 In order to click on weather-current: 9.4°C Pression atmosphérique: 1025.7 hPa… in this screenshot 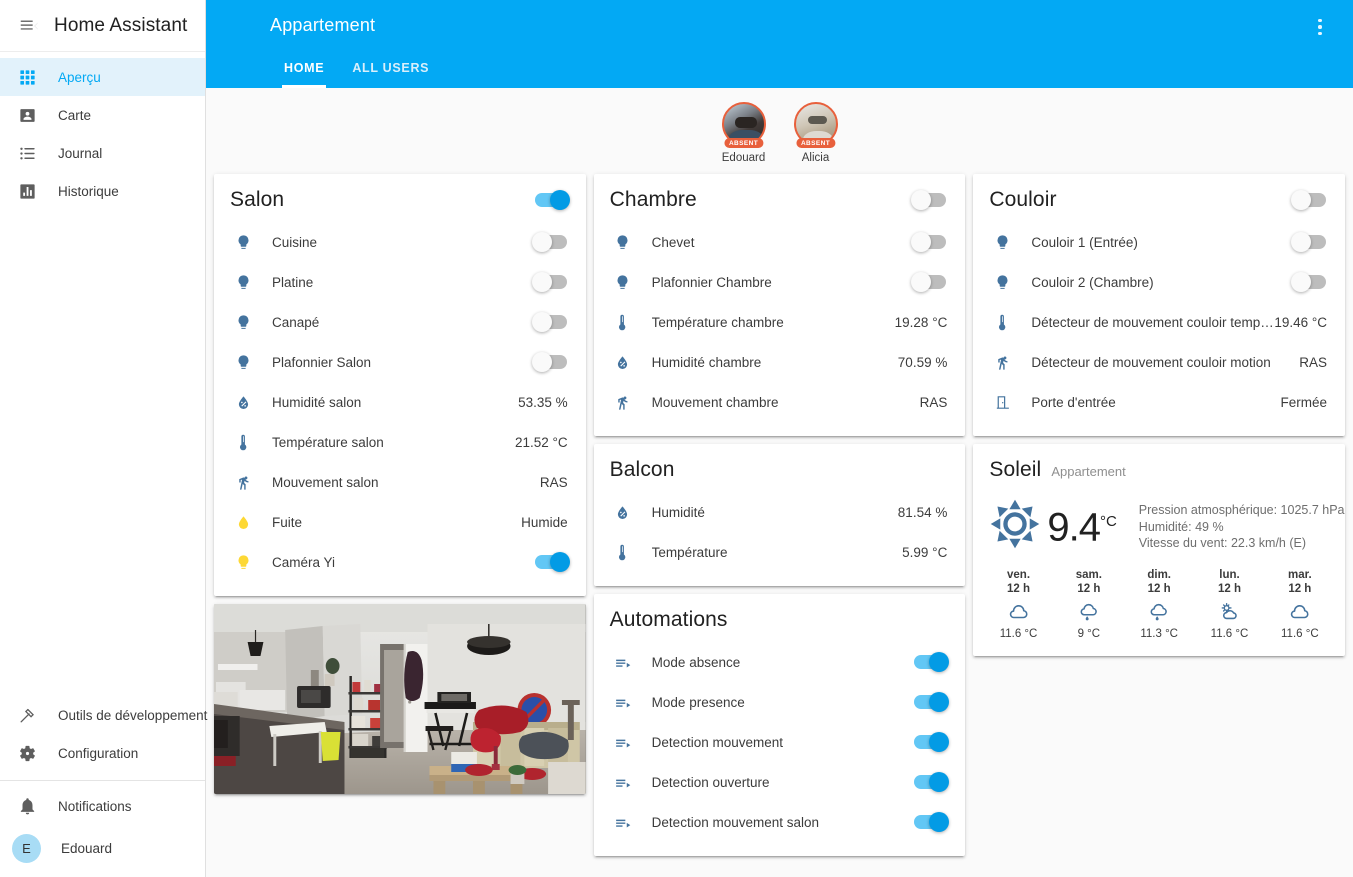, I will do `click(1159, 525)`.